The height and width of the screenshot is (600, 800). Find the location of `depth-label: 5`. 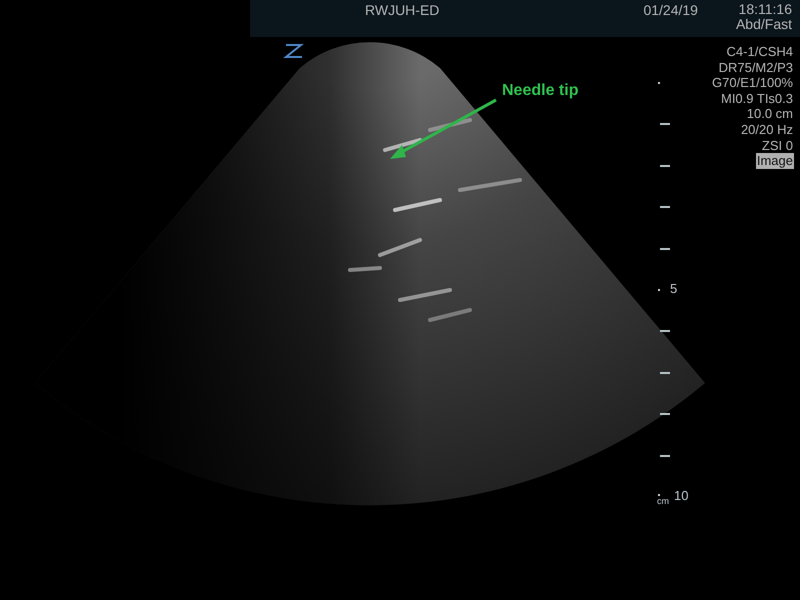

depth-label: 5 is located at coordinates (674, 288).